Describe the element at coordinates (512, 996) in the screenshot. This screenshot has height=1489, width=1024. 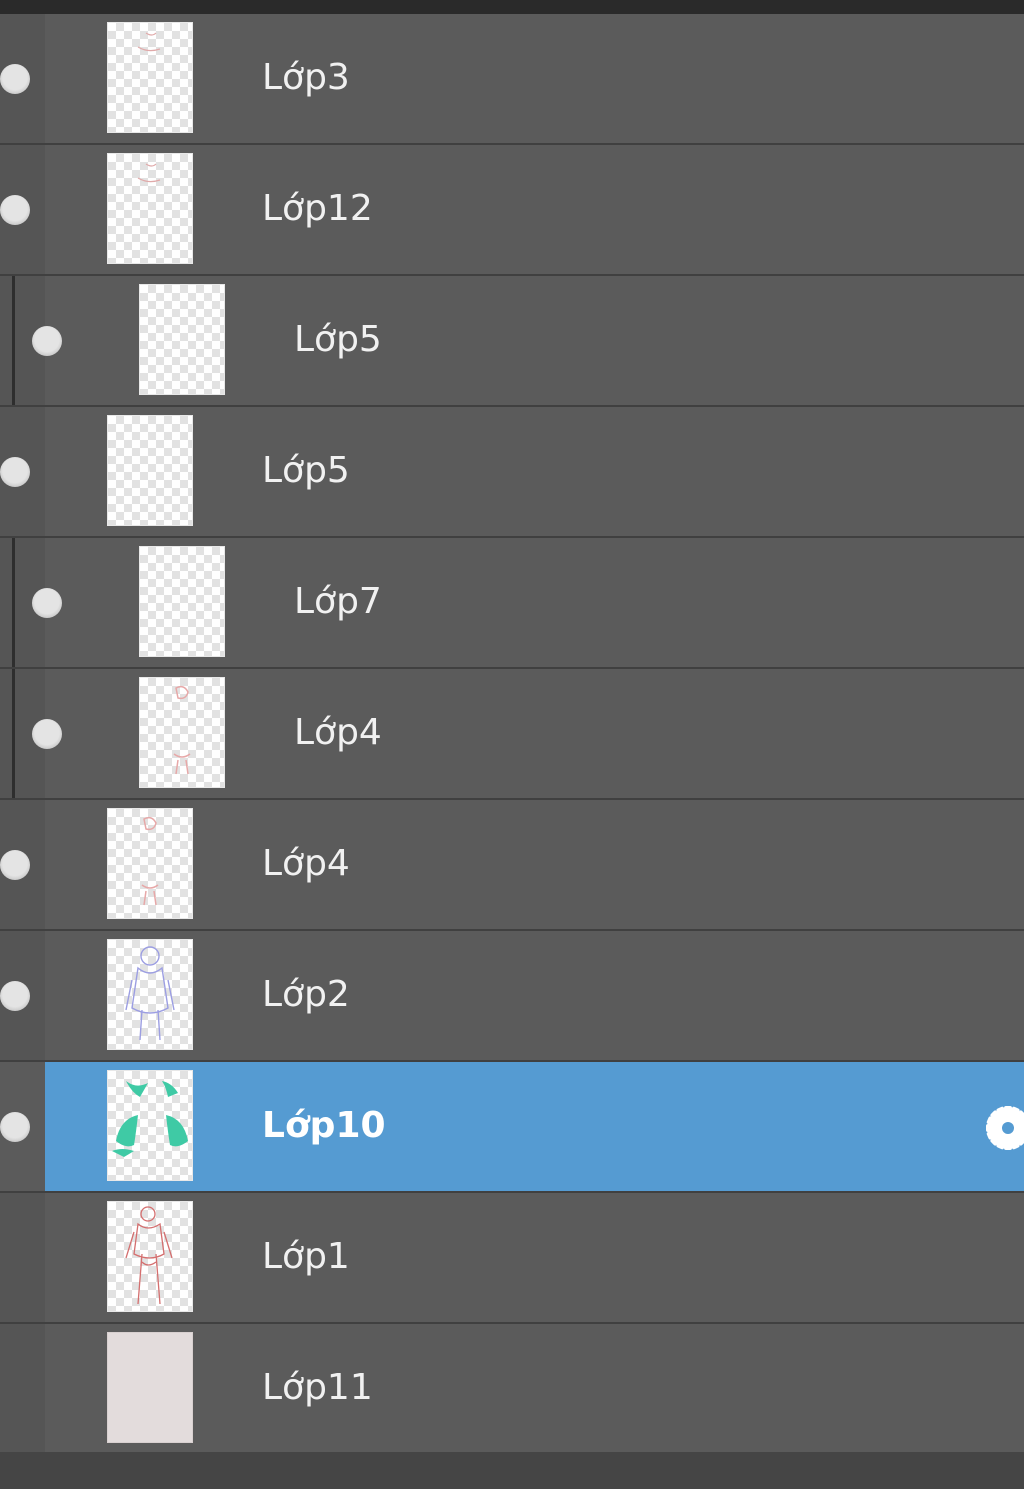
I see `layer-row: Lớp2` at that location.